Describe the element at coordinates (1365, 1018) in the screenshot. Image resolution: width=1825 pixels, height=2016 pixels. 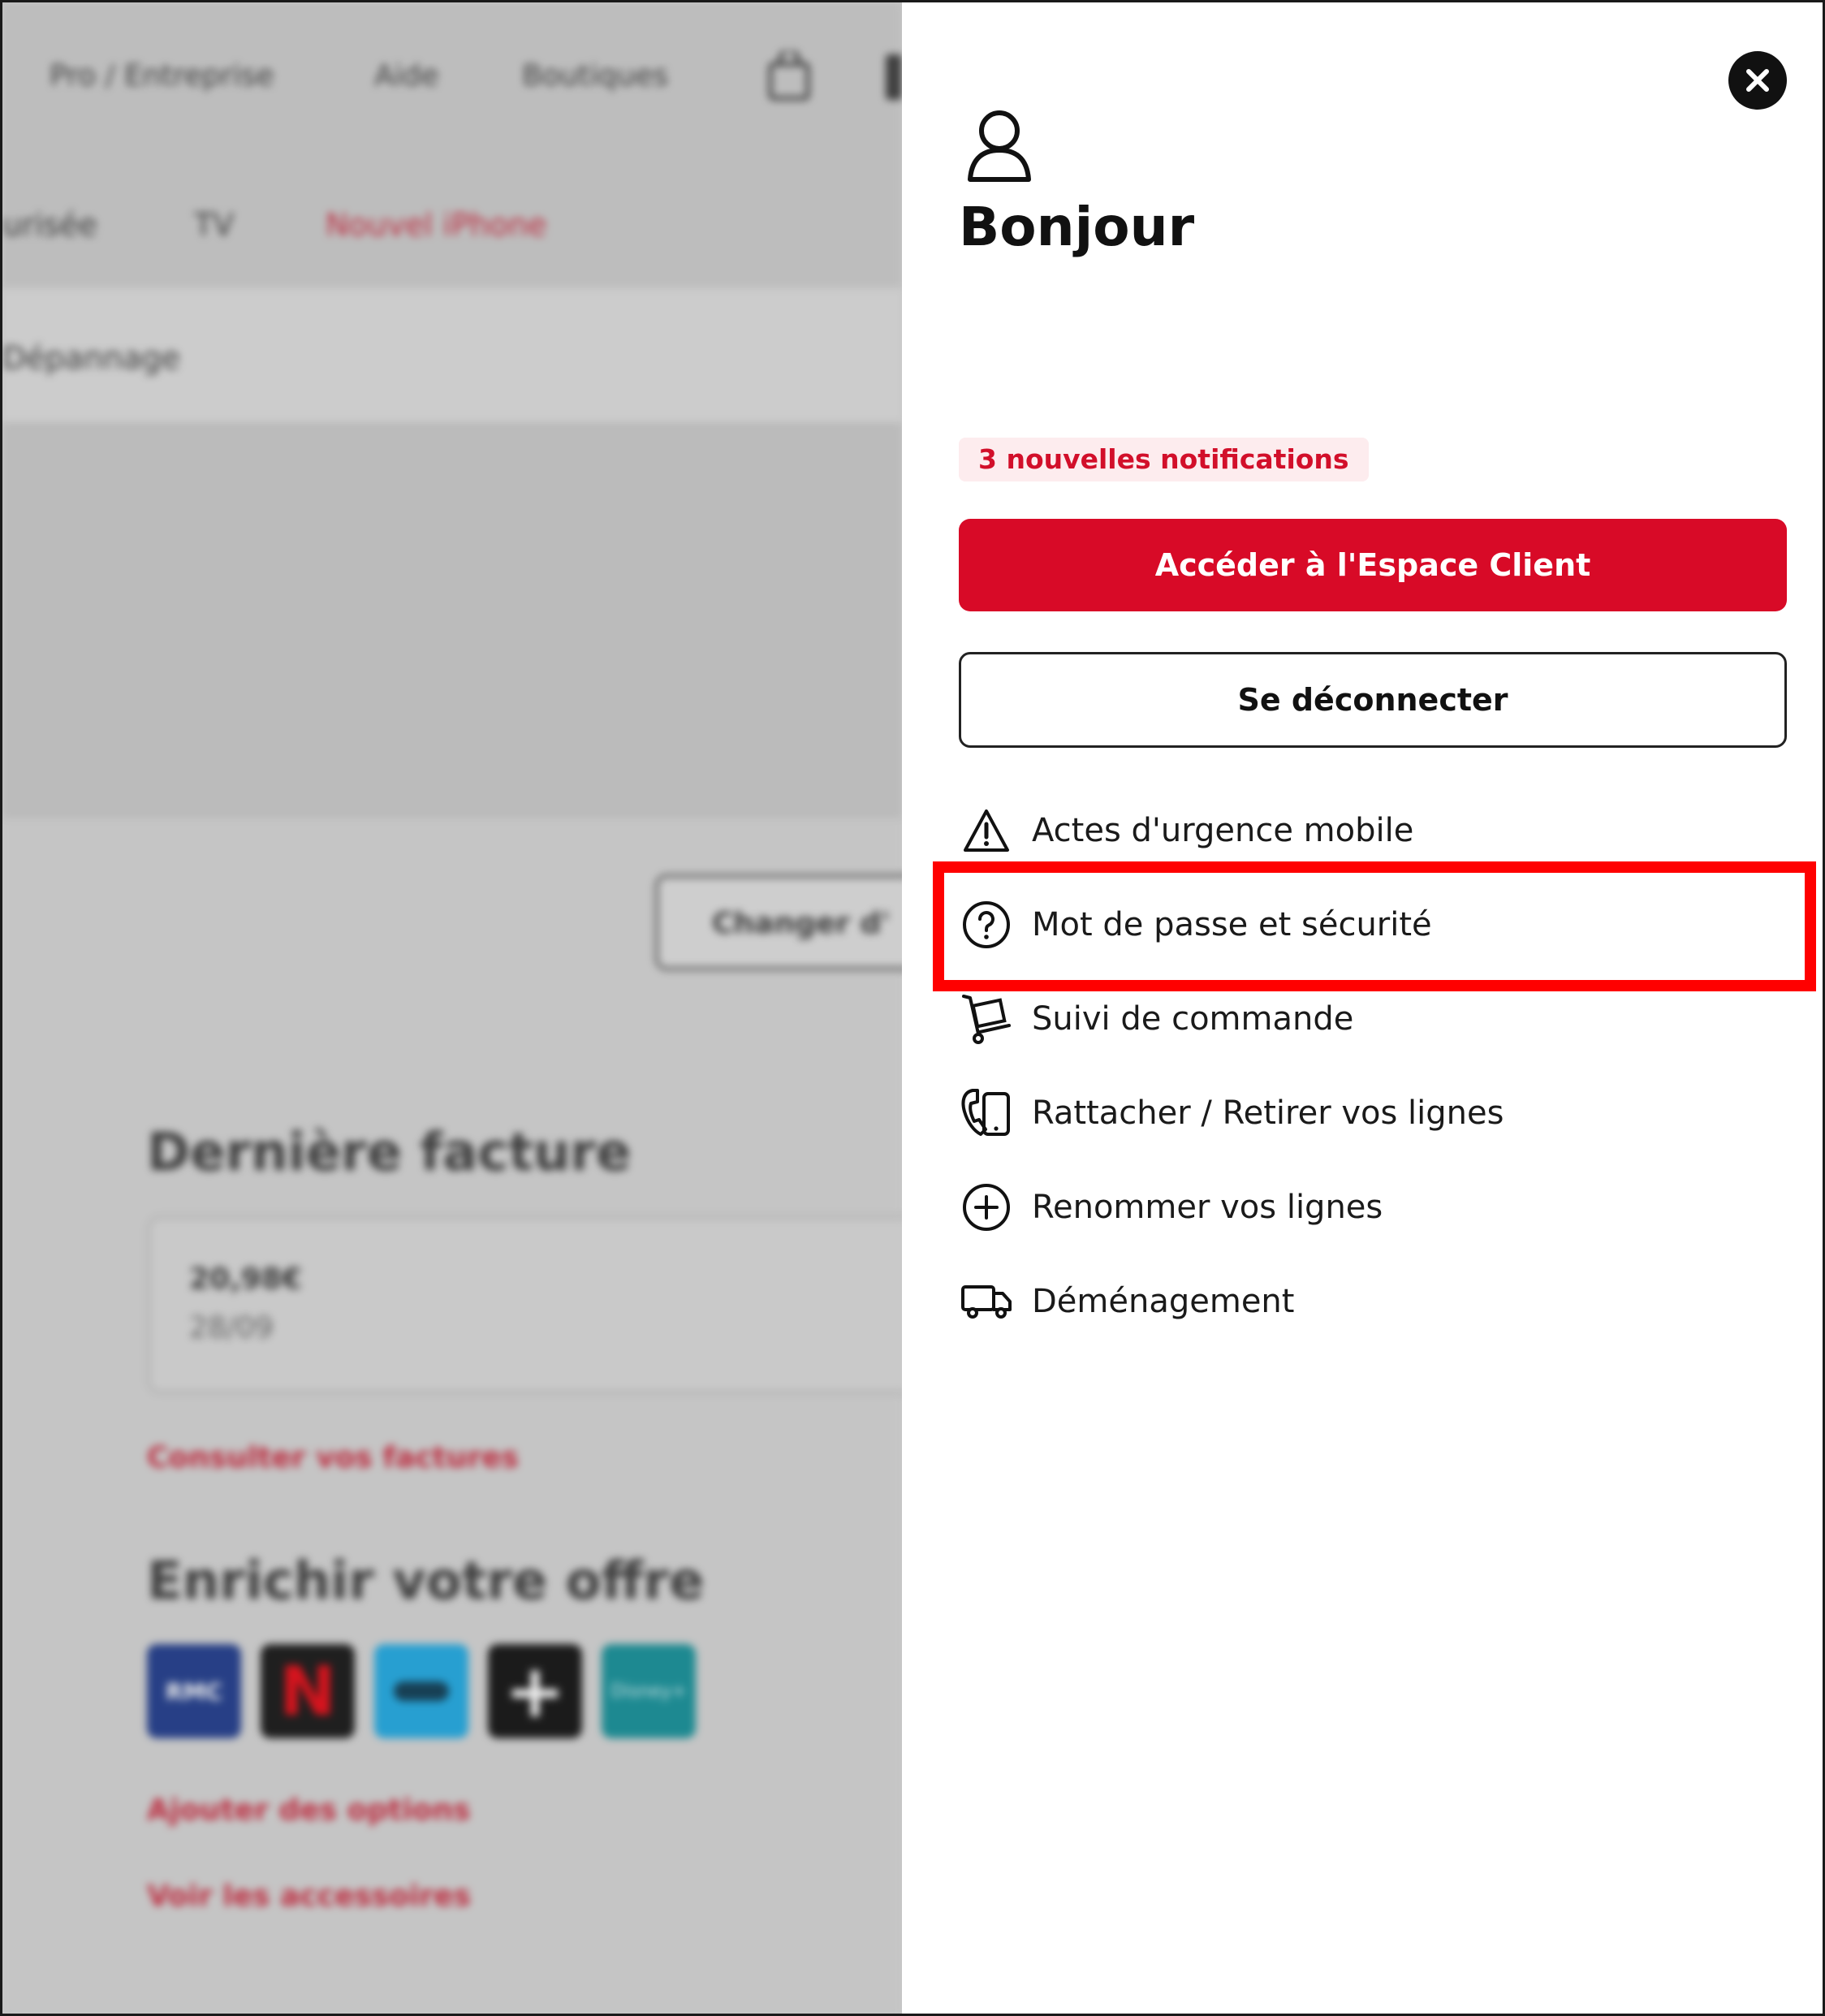
I see `menu-item-order-tracking: Suivi de commande` at that location.